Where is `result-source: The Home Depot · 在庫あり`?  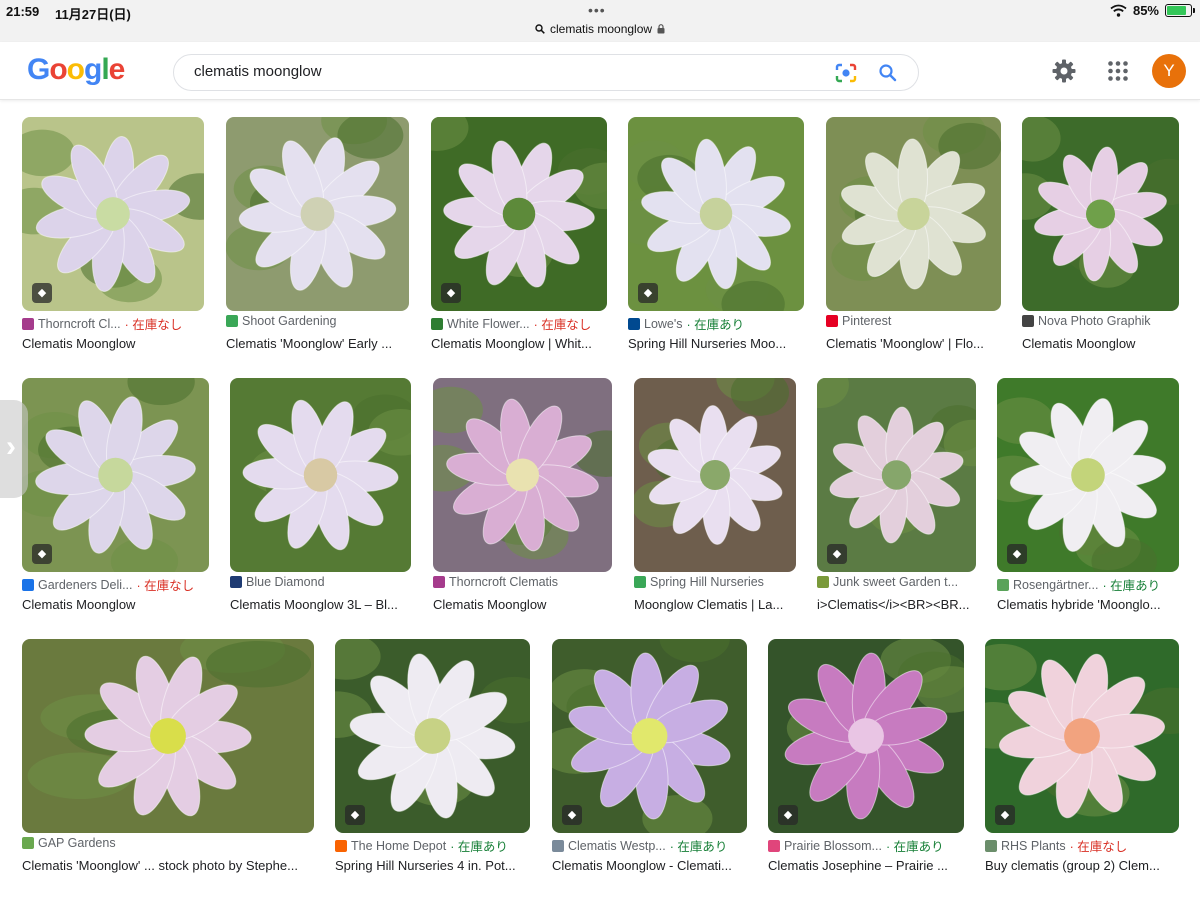 result-source: The Home Depot · 在庫あり is located at coordinates (432, 845).